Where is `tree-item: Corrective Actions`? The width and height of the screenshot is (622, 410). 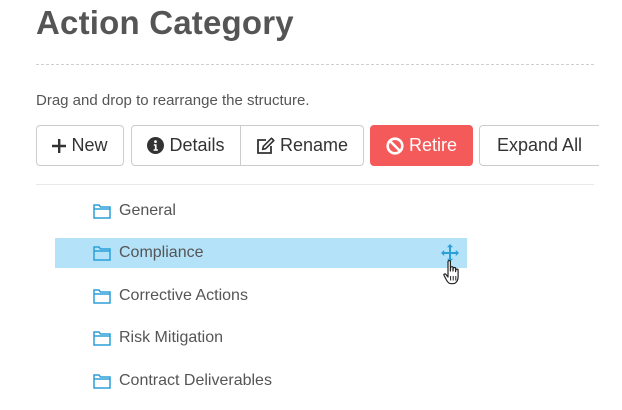
tree-item: Corrective Actions is located at coordinates (261, 296).